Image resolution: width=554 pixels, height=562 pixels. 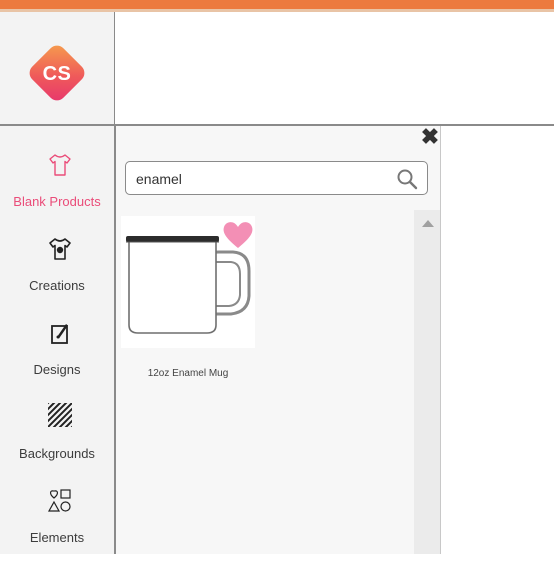 What do you see at coordinates (59, 334) in the screenshot?
I see `design-pen-icon` at bounding box center [59, 334].